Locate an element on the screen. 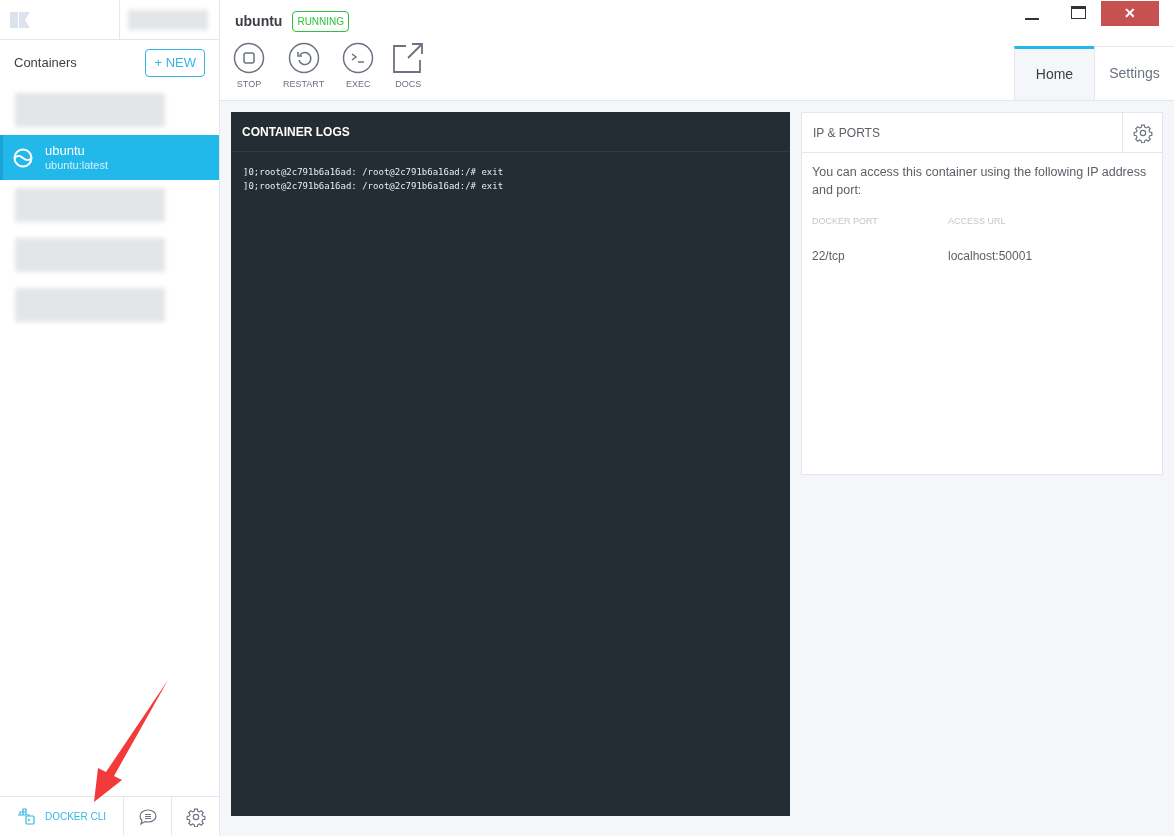 This screenshot has height=836, width=1174. section-heading: Containers is located at coordinates (45, 63).